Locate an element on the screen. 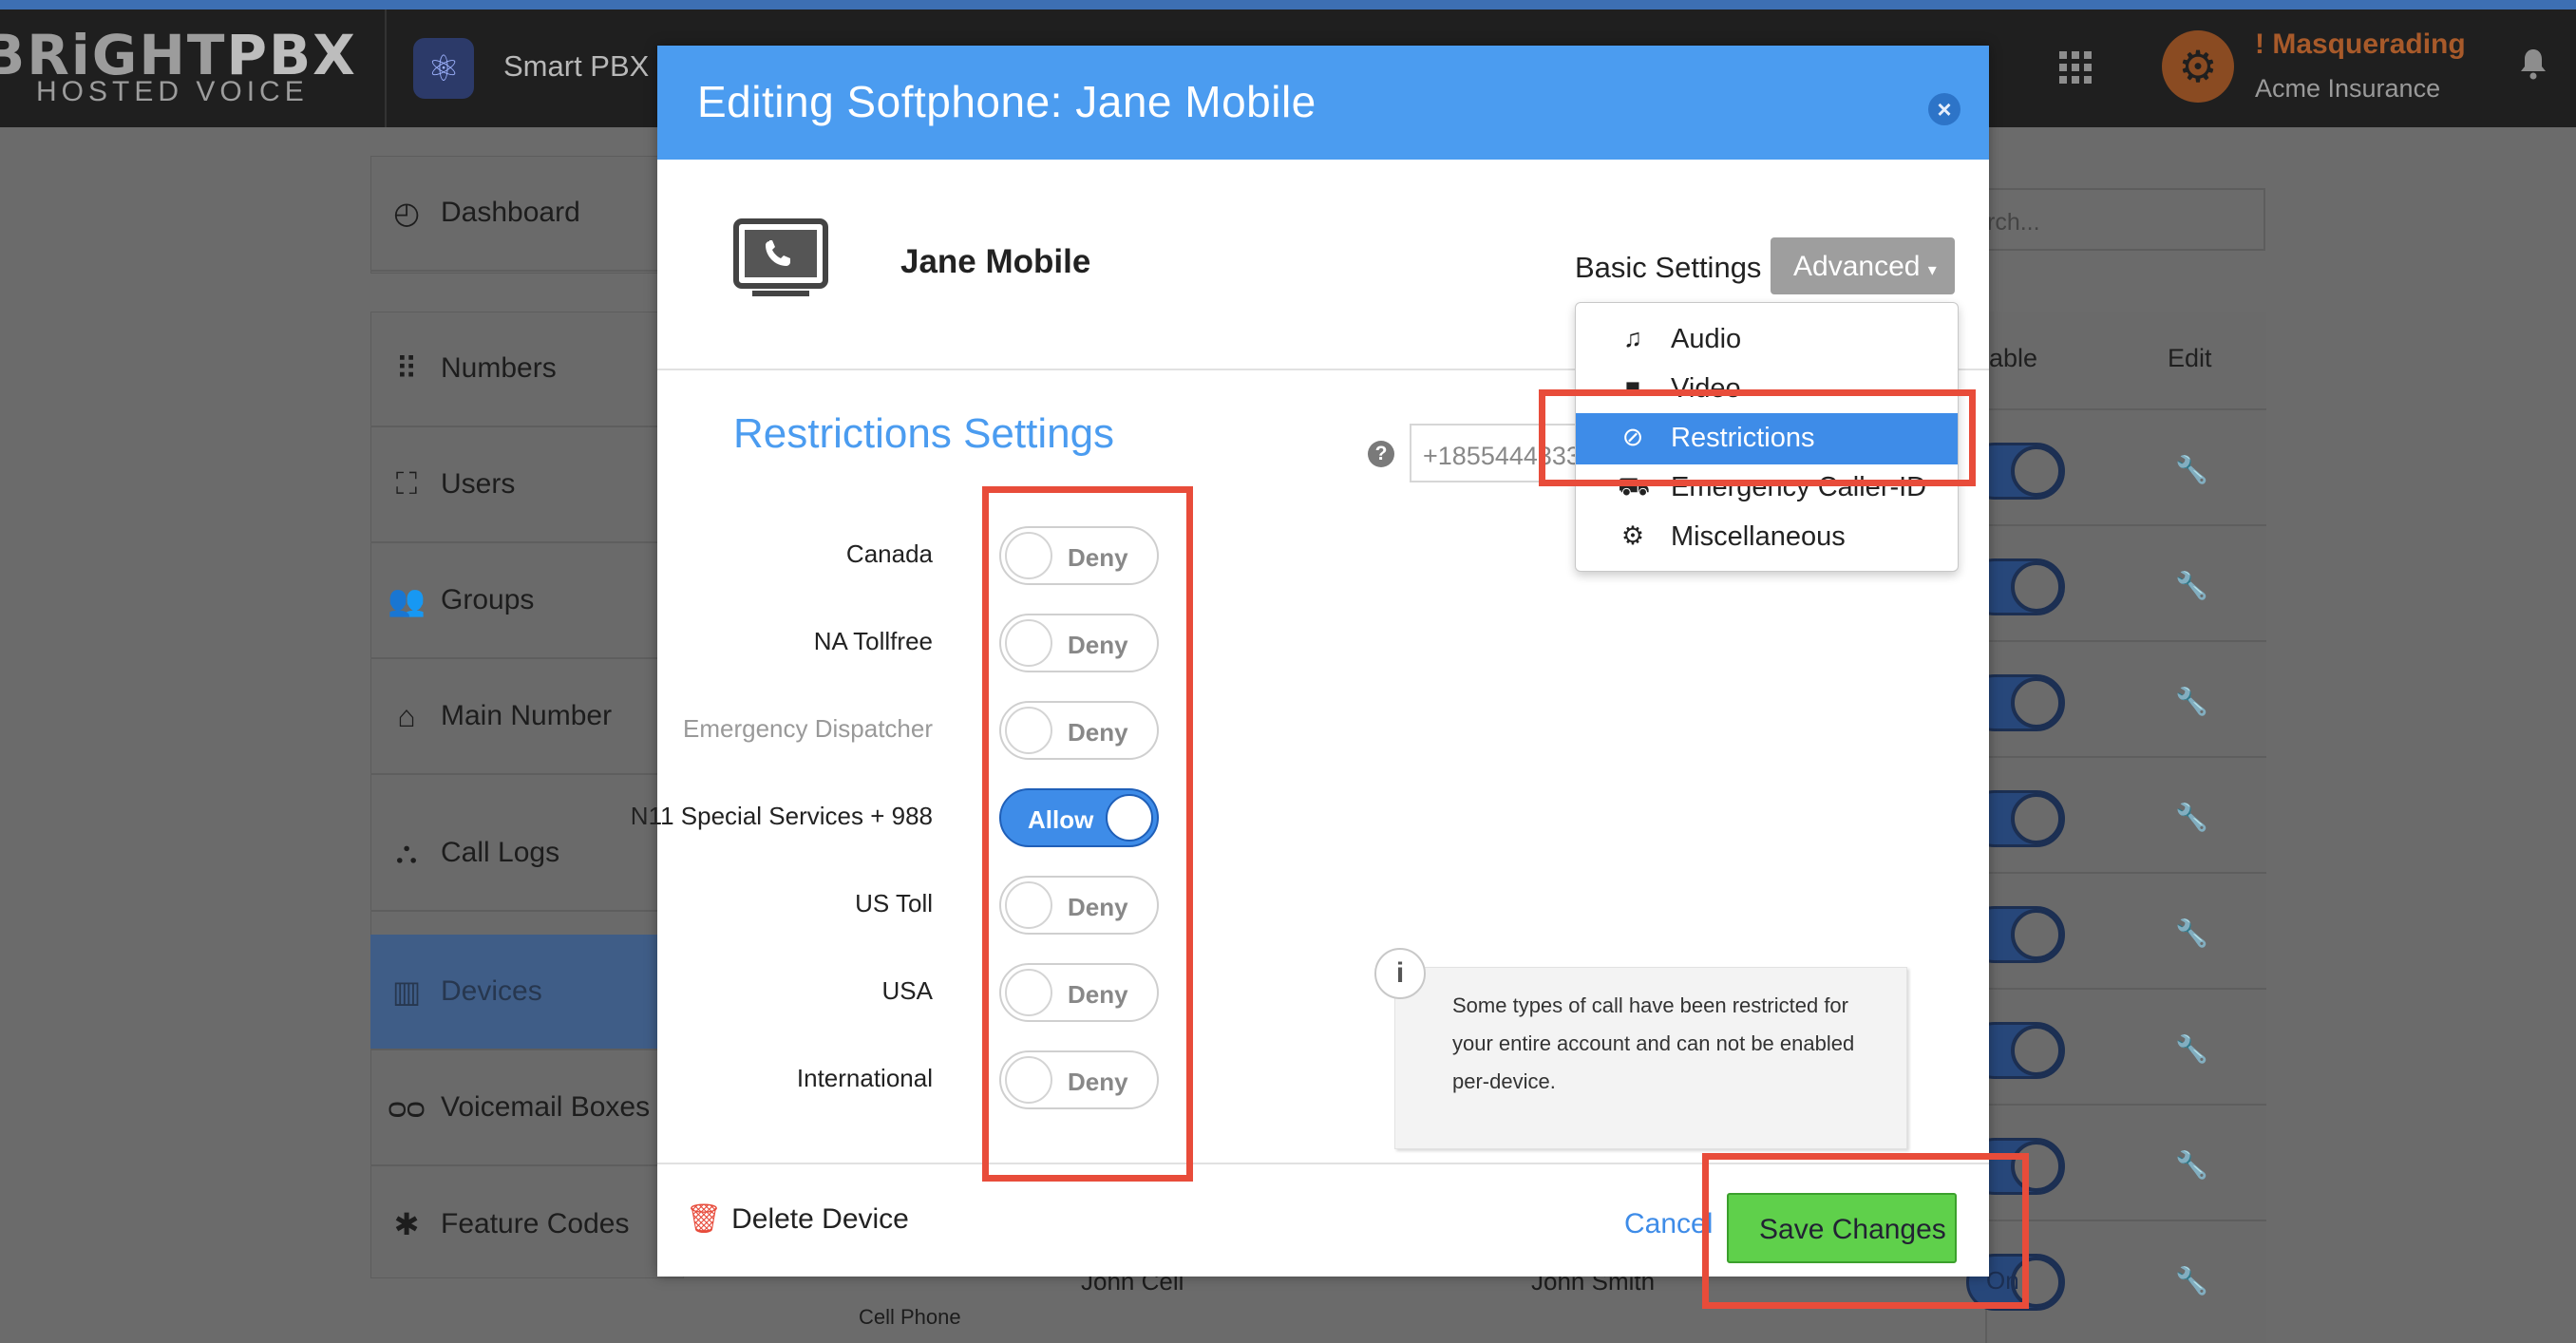 The width and height of the screenshot is (2576, 1343). sidebar-item-dashboard: ◴ Dashboard is located at coordinates (527, 214).